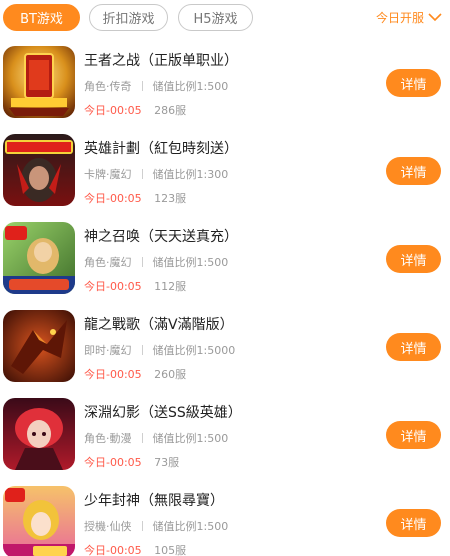 The image size is (450, 556). What do you see at coordinates (215, 17) in the screenshot?
I see `tab-h5-games: H5游戏` at bounding box center [215, 17].